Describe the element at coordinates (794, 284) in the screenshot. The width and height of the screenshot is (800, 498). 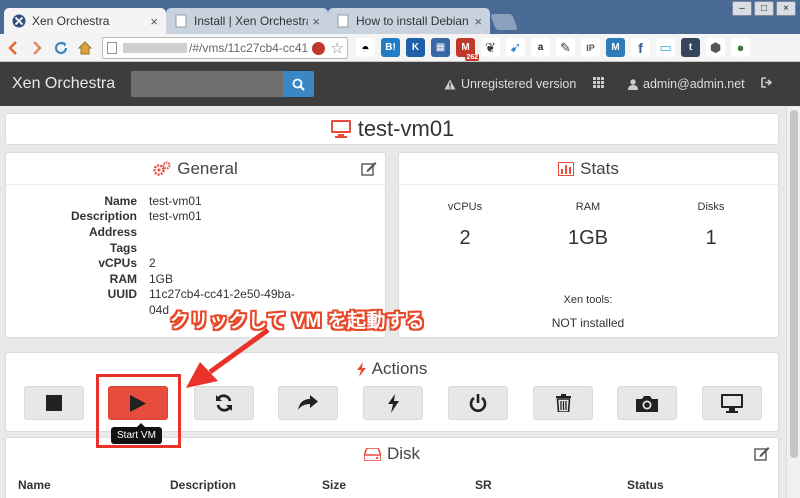
I see `scrollbar-thumb` at that location.